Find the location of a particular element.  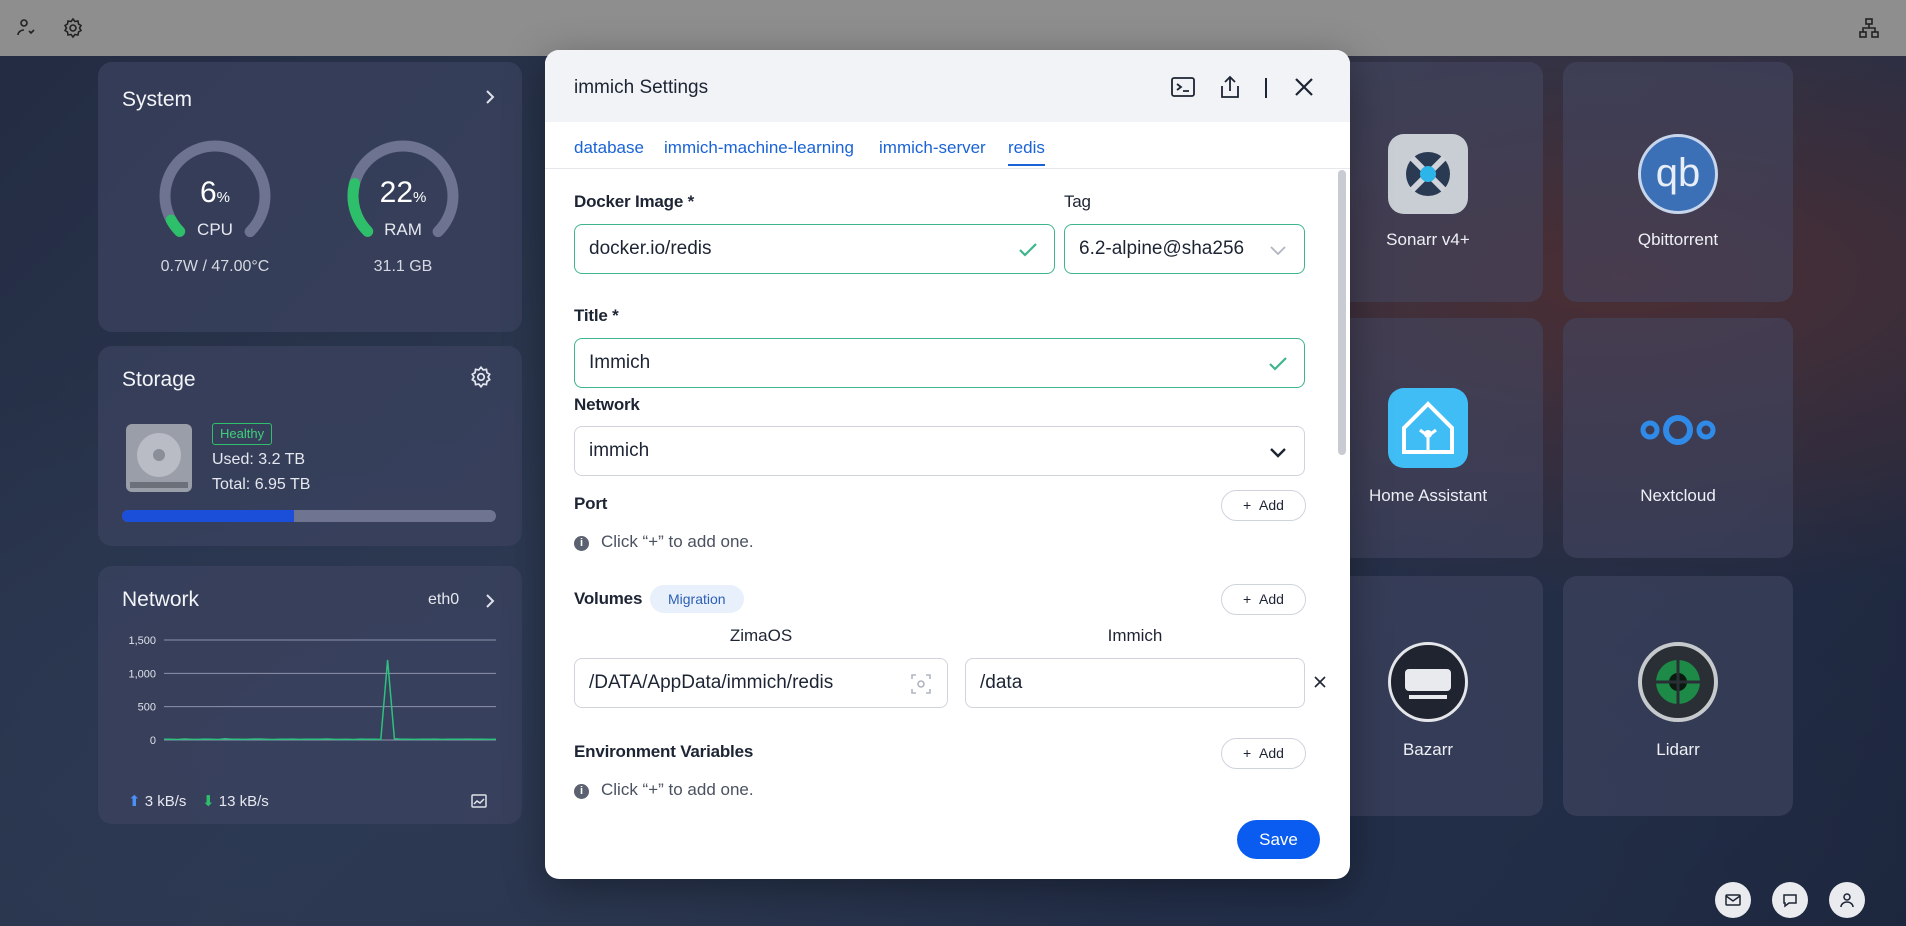

chart-tick-label: 1,500 is located at coordinates (142, 641).